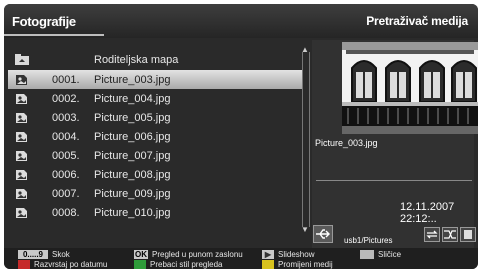  I want to click on legend-thumbnails: Sličice, so click(380, 254).